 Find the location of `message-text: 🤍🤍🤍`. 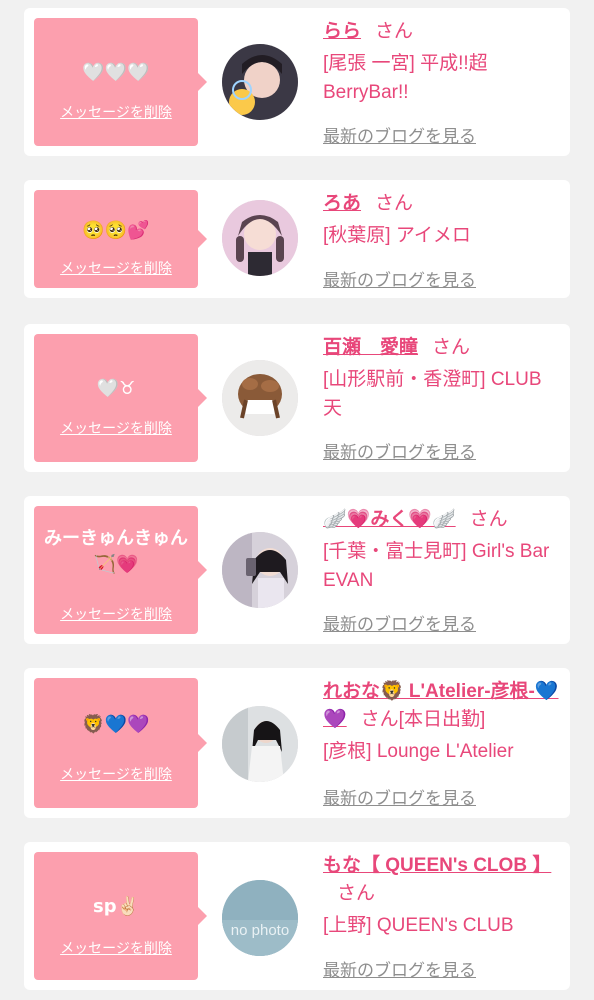

message-text: 🤍🤍🤍 is located at coordinates (116, 72).